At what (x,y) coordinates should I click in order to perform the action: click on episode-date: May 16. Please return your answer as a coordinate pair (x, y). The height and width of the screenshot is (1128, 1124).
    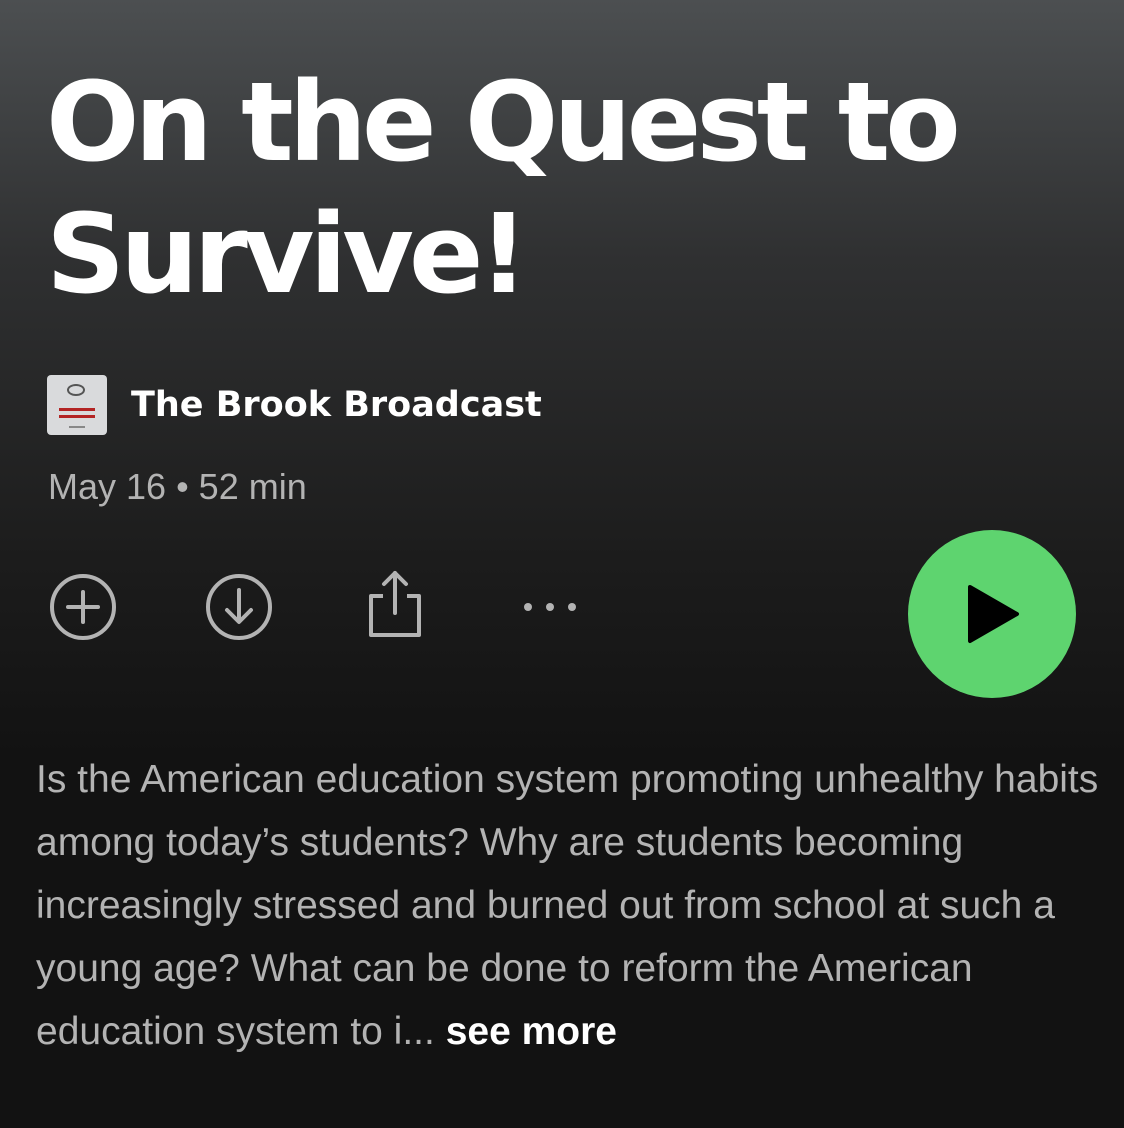
    Looking at the image, I should click on (107, 486).